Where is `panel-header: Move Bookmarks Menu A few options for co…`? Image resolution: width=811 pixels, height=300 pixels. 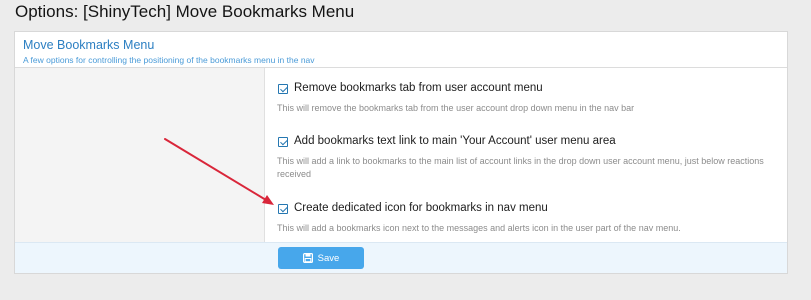 panel-header: Move Bookmarks Menu A few options for co… is located at coordinates (401, 50).